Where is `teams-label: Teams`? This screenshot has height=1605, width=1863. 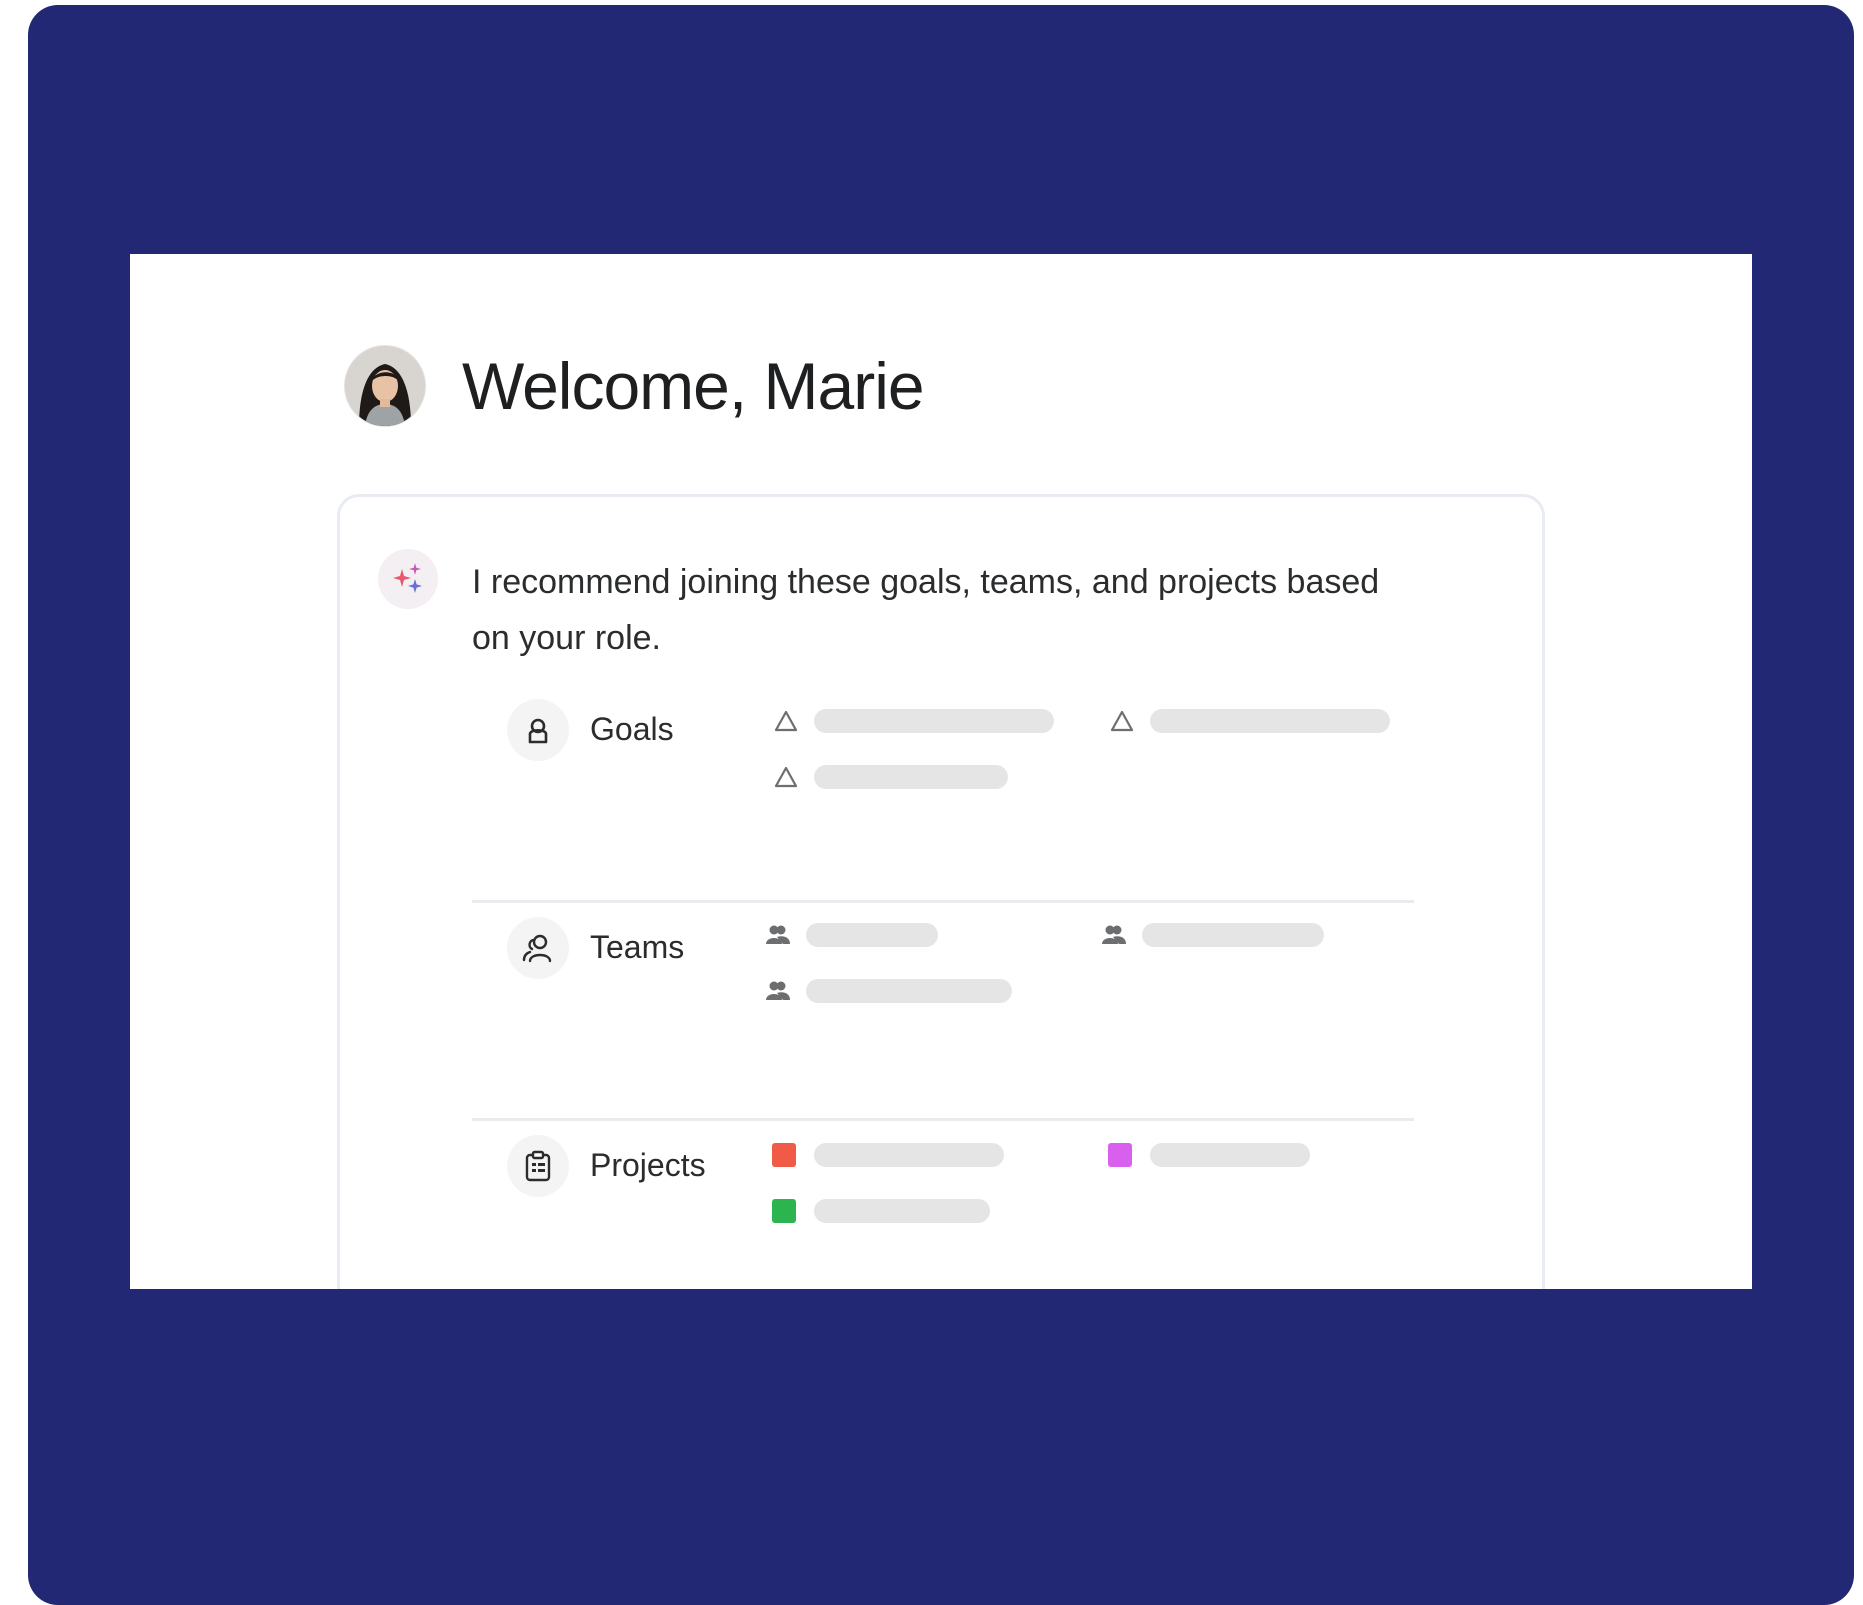
teams-label: Teams is located at coordinates (637, 947).